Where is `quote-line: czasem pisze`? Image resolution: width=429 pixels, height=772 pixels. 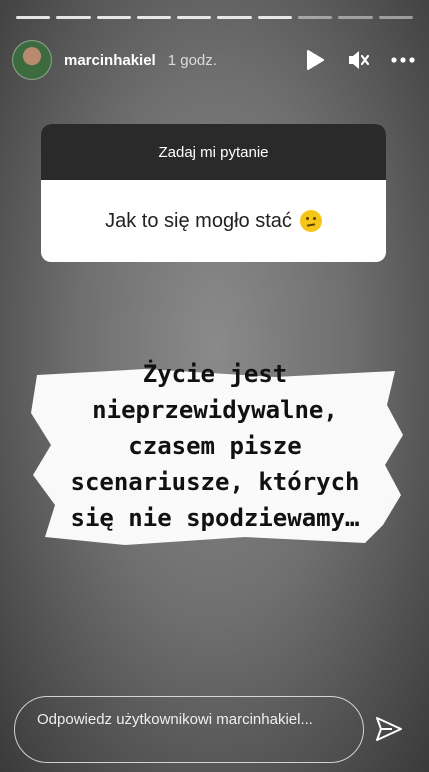
quote-line: czasem pisze is located at coordinates (215, 446).